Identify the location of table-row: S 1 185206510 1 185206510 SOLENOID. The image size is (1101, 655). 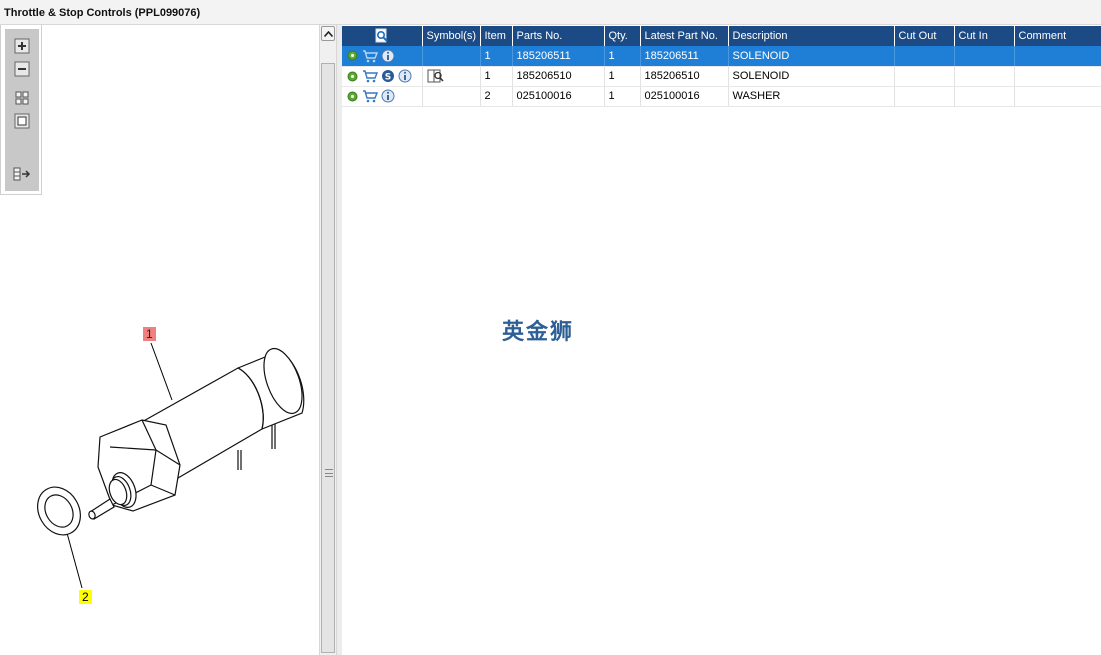
(721, 76).